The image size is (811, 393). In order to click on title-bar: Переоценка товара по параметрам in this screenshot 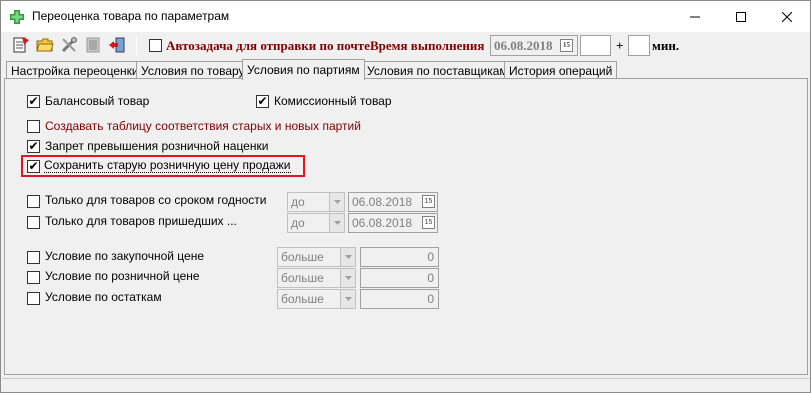, I will do `click(405, 16)`.